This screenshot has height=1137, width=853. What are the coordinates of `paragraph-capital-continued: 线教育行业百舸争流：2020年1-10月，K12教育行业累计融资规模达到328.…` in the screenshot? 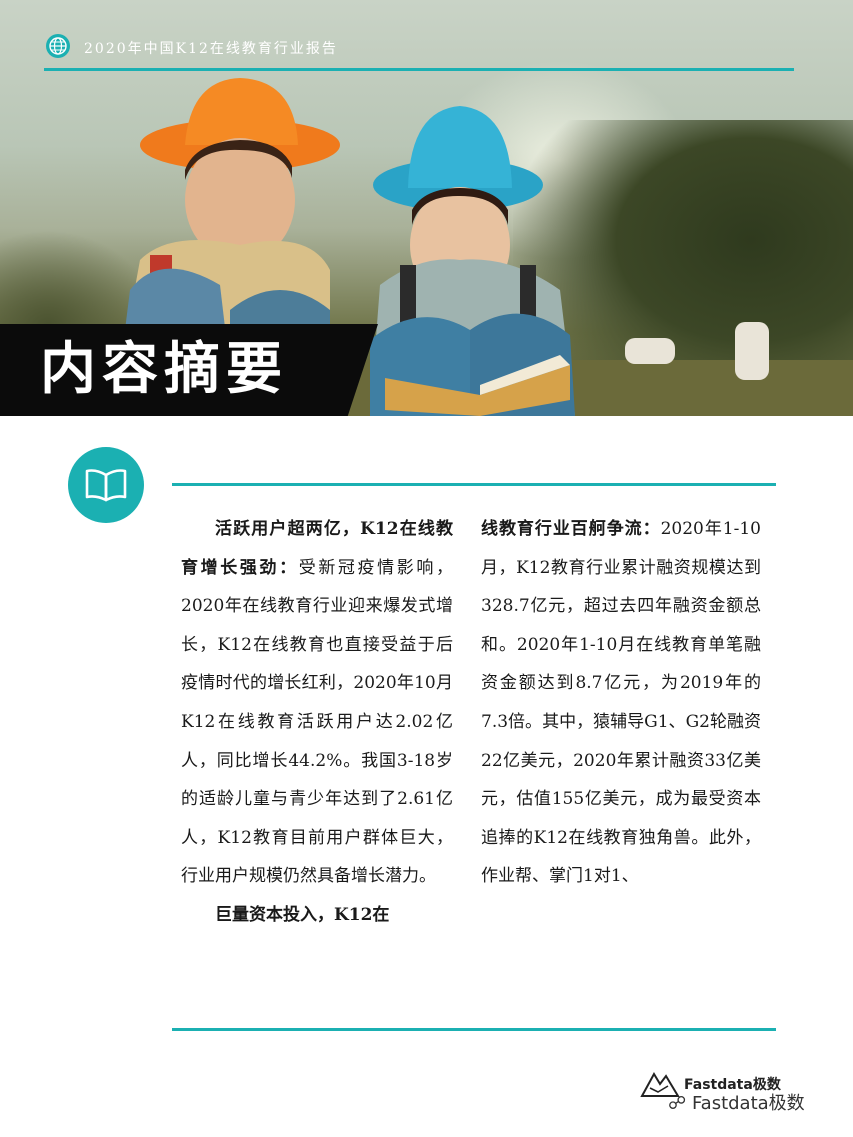 It's located at (621, 703).